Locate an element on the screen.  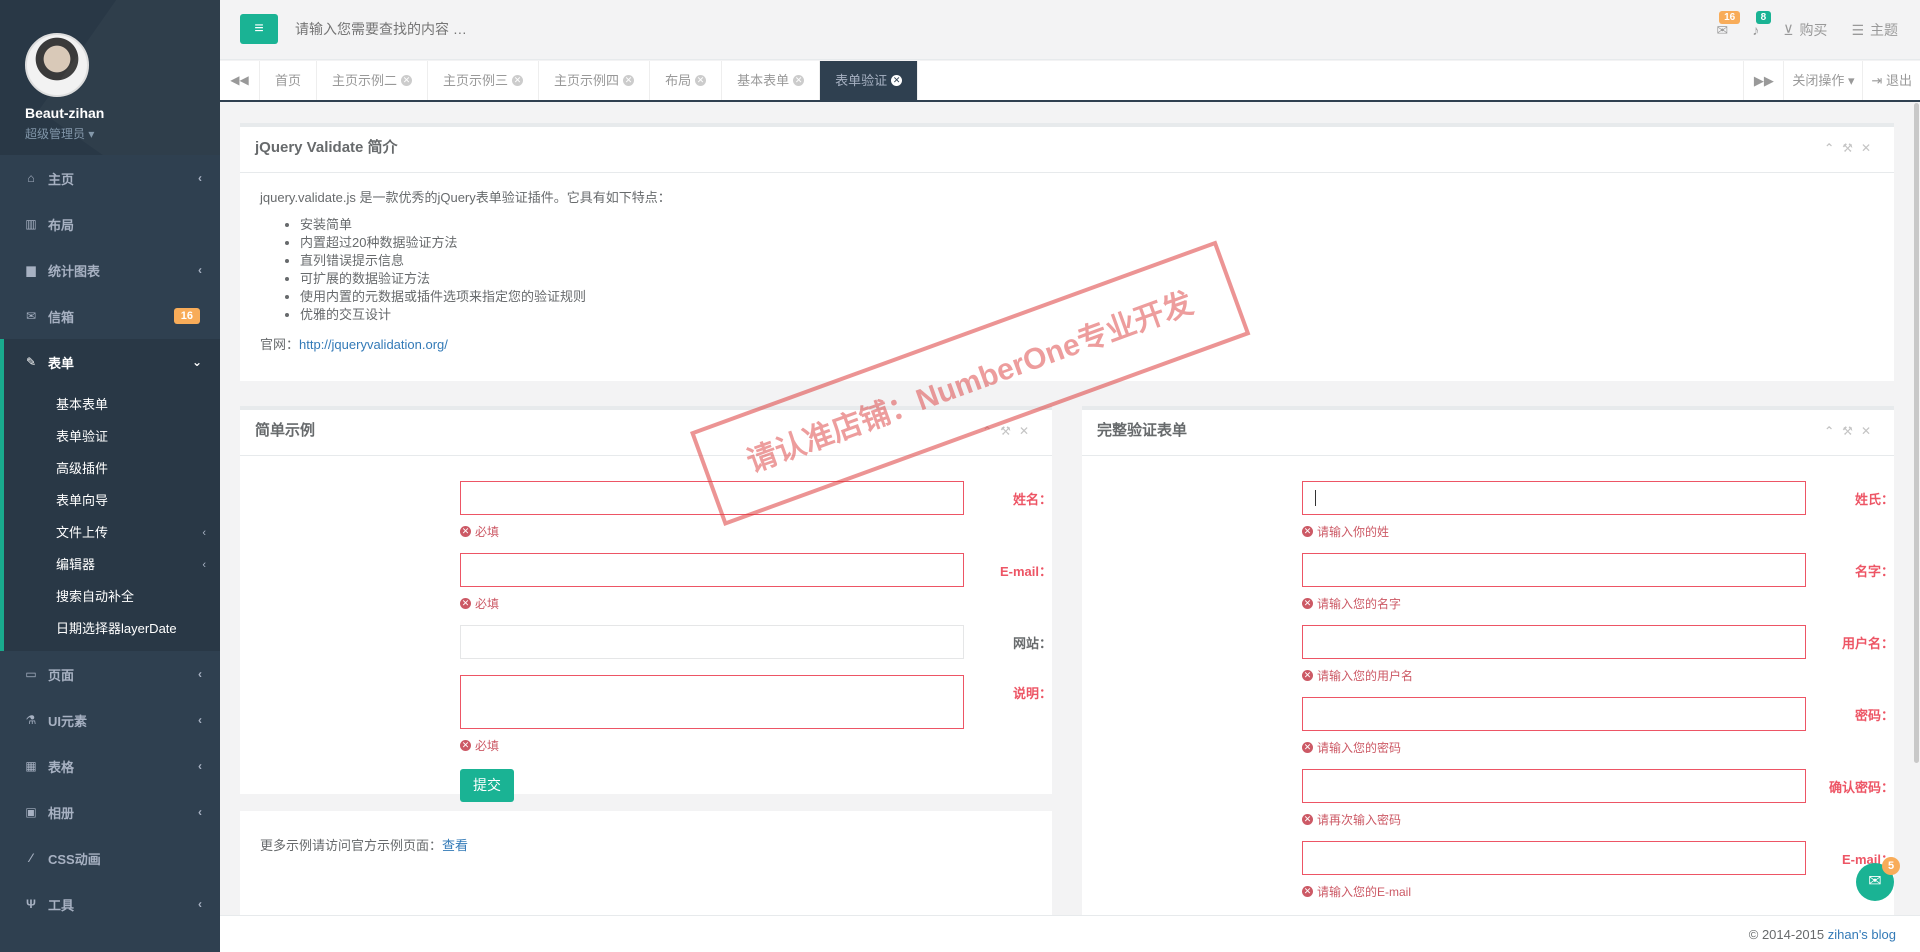
password-input is located at coordinates (1554, 714).